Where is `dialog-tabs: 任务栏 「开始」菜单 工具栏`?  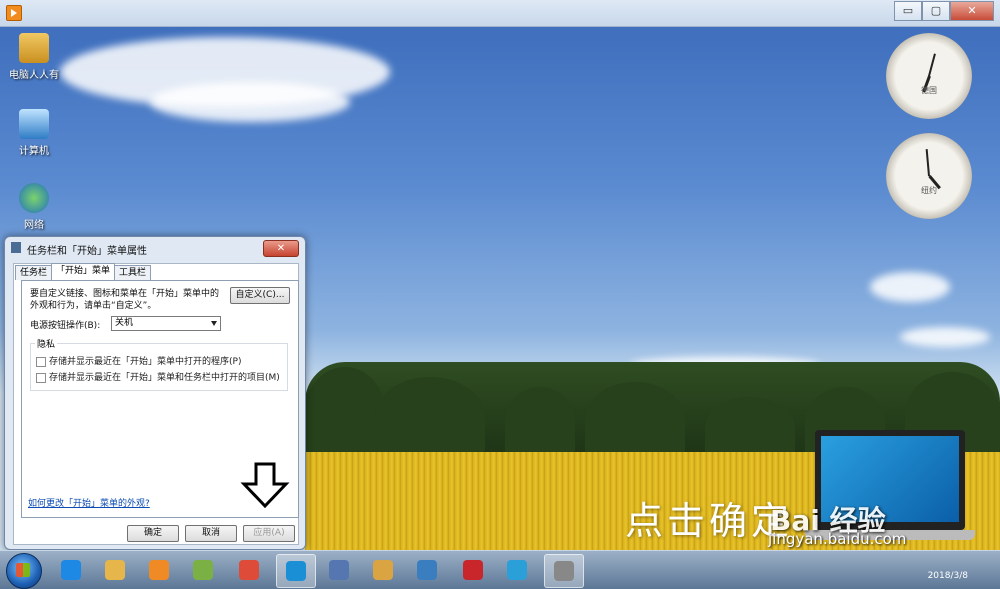
dialog-tabs: 任务栏 「开始」菜单 工具栏 is located at coordinates (83, 271).